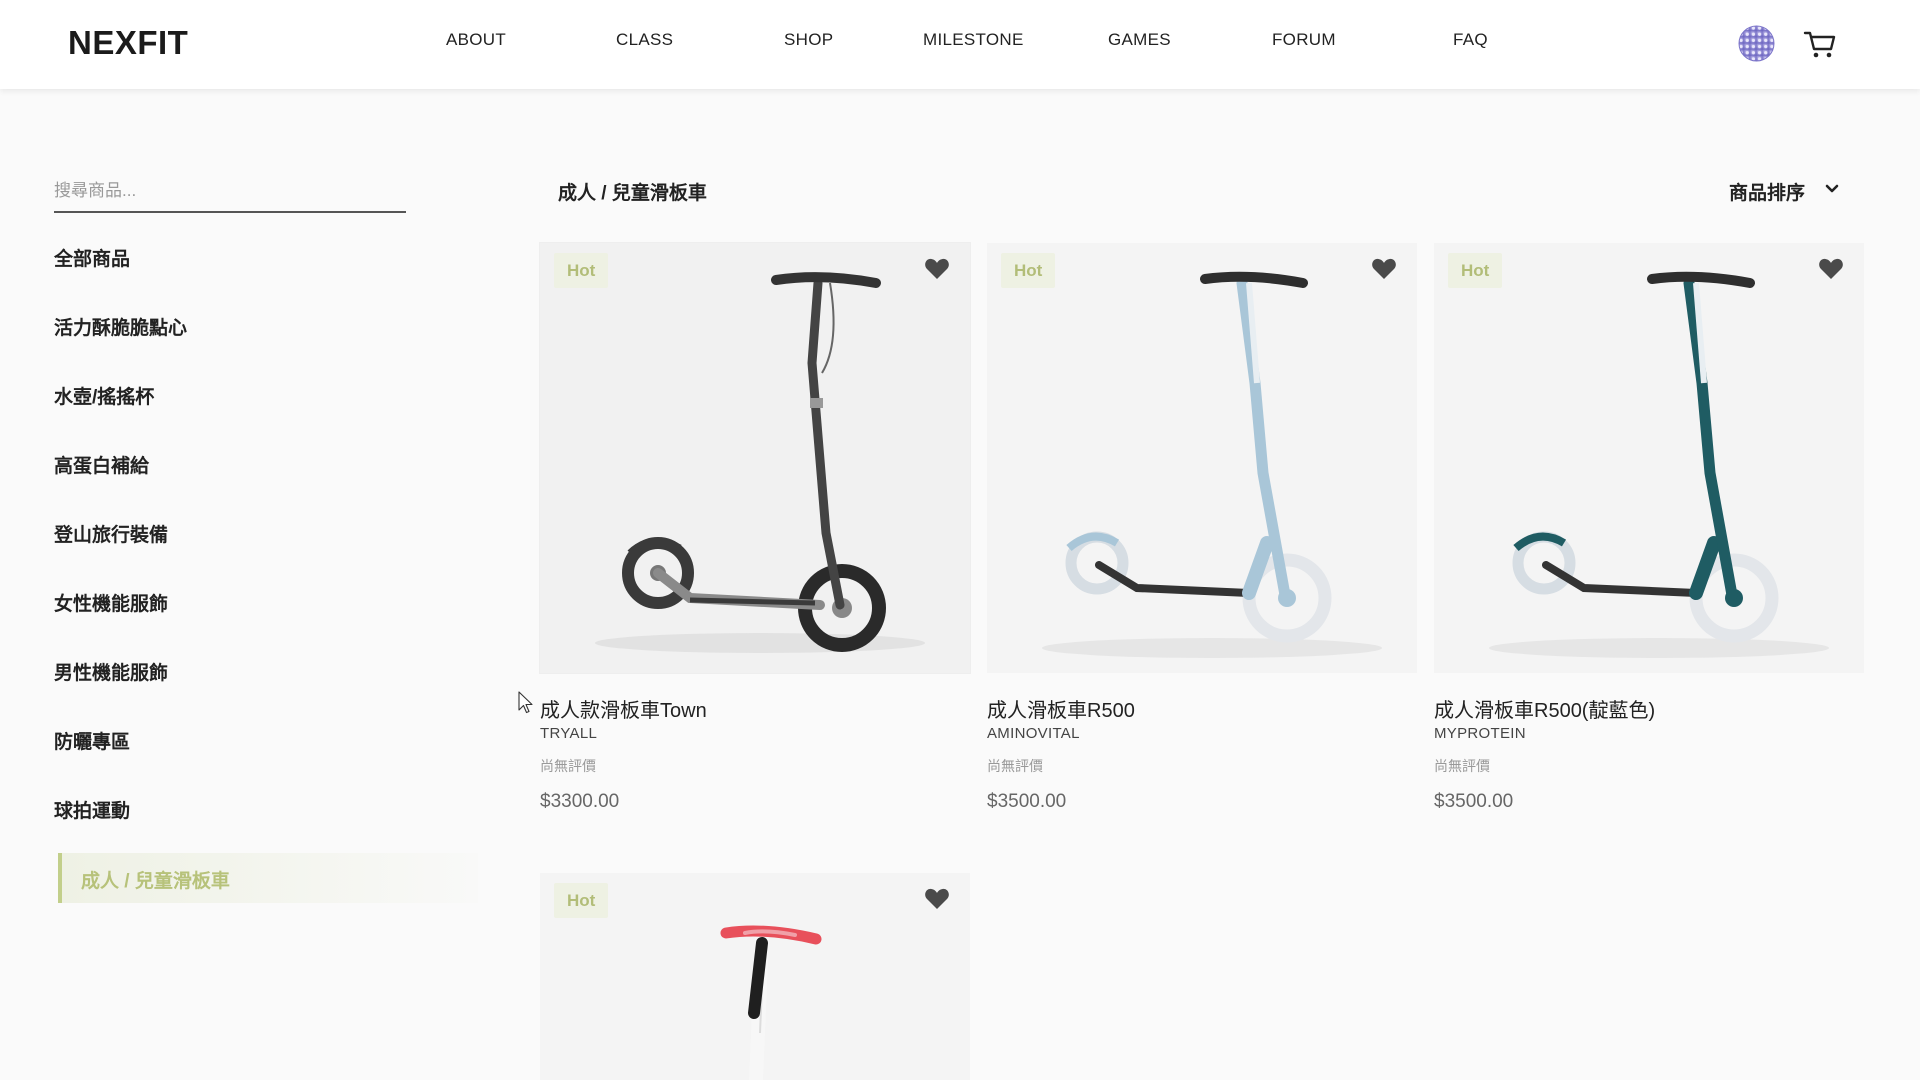 The height and width of the screenshot is (1080, 1920). What do you see at coordinates (1470, 40) in the screenshot?
I see `nav-faq: FAQ` at bounding box center [1470, 40].